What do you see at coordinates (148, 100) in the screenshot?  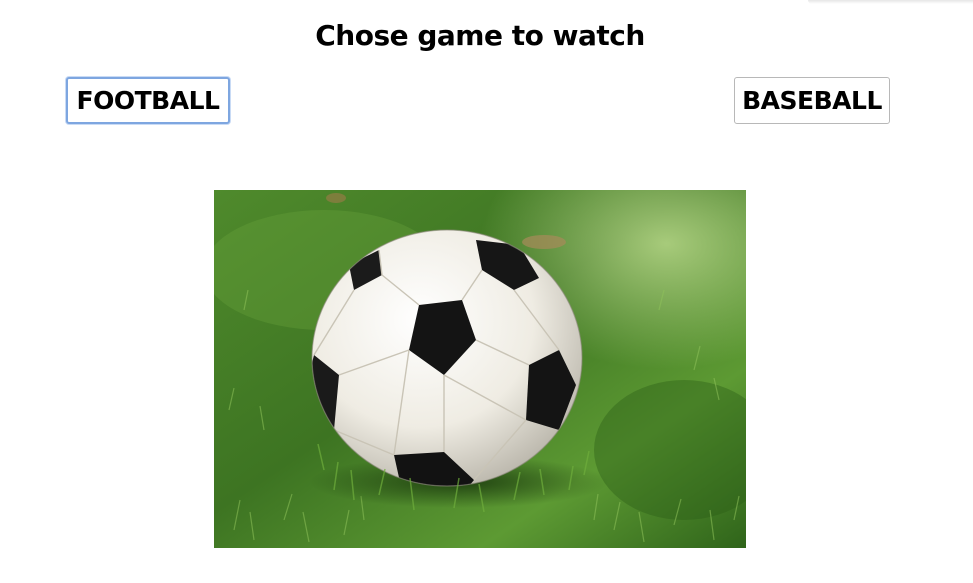 I see `football-button: FOOTBALL` at bounding box center [148, 100].